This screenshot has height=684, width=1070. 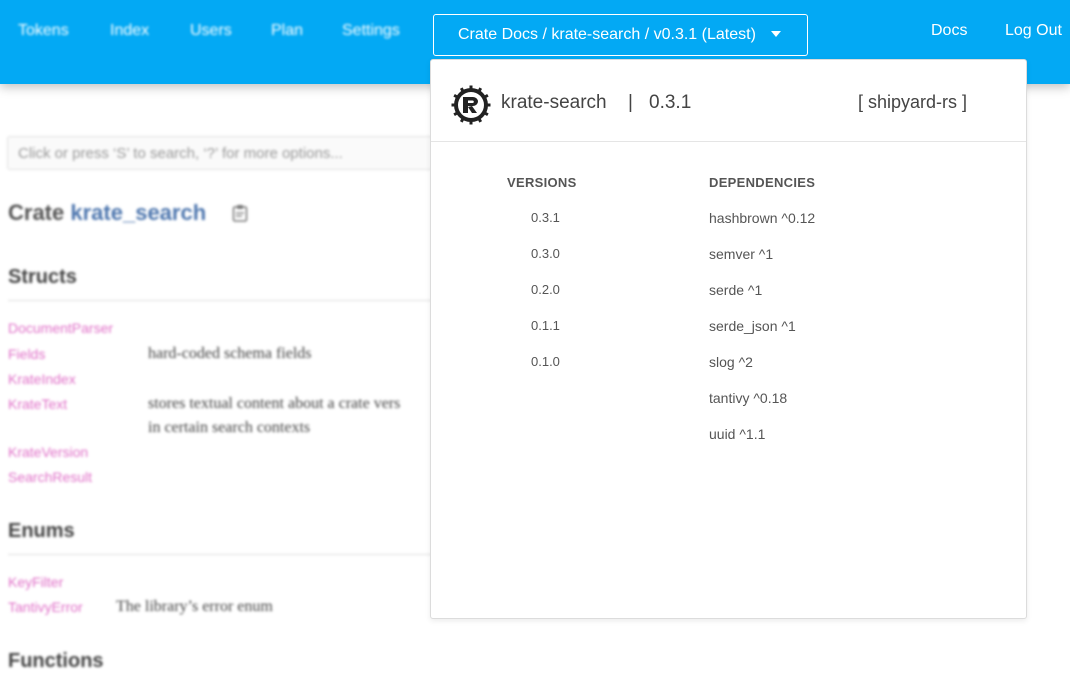 I want to click on panel-crate-name: krate-search, so click(x=554, y=102).